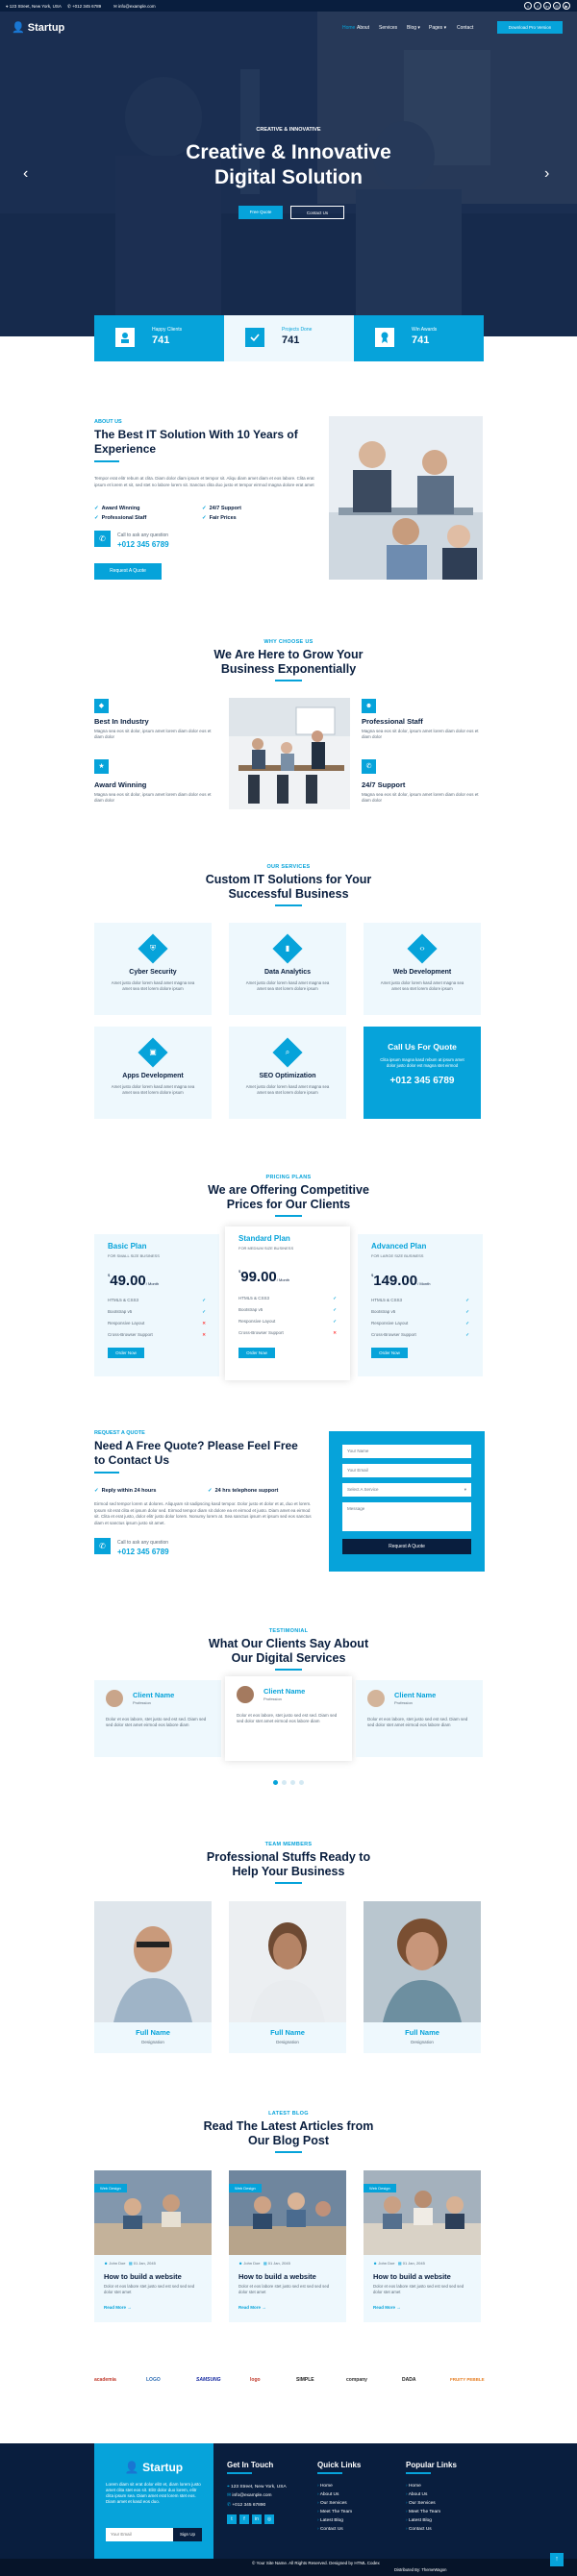  I want to click on member-role: Designation, so click(423, 2042).